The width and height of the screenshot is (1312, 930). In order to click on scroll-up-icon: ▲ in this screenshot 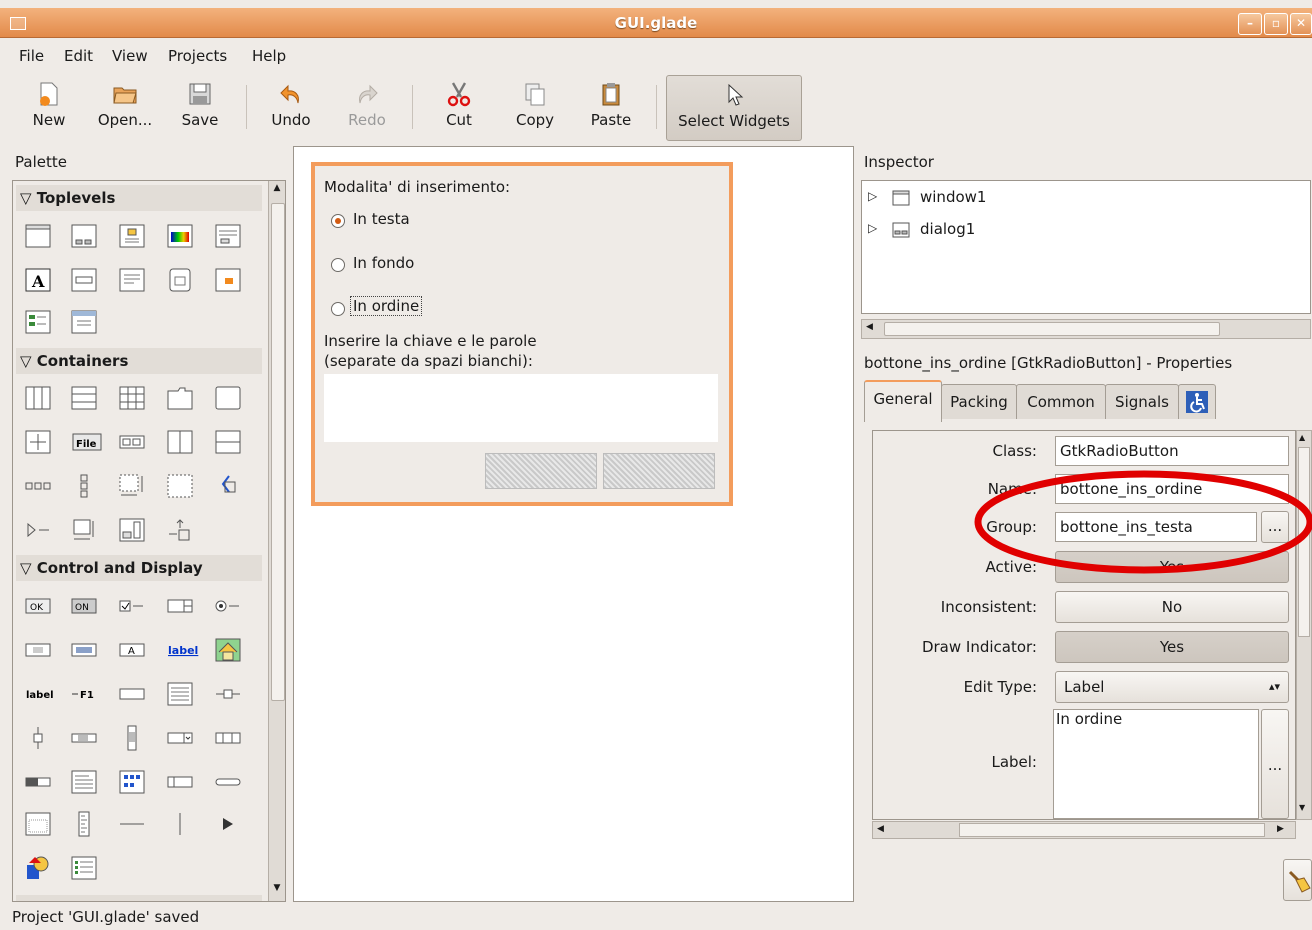, I will do `click(1302, 437)`.